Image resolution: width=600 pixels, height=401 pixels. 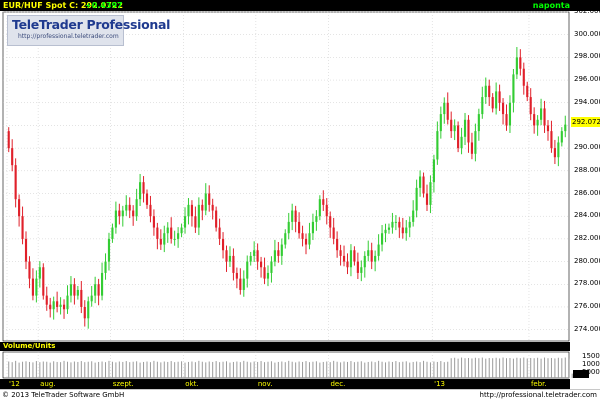 What do you see at coordinates (587, 101) in the screenshot?
I see `price-tick-label: 294.0000` at bounding box center [587, 101].